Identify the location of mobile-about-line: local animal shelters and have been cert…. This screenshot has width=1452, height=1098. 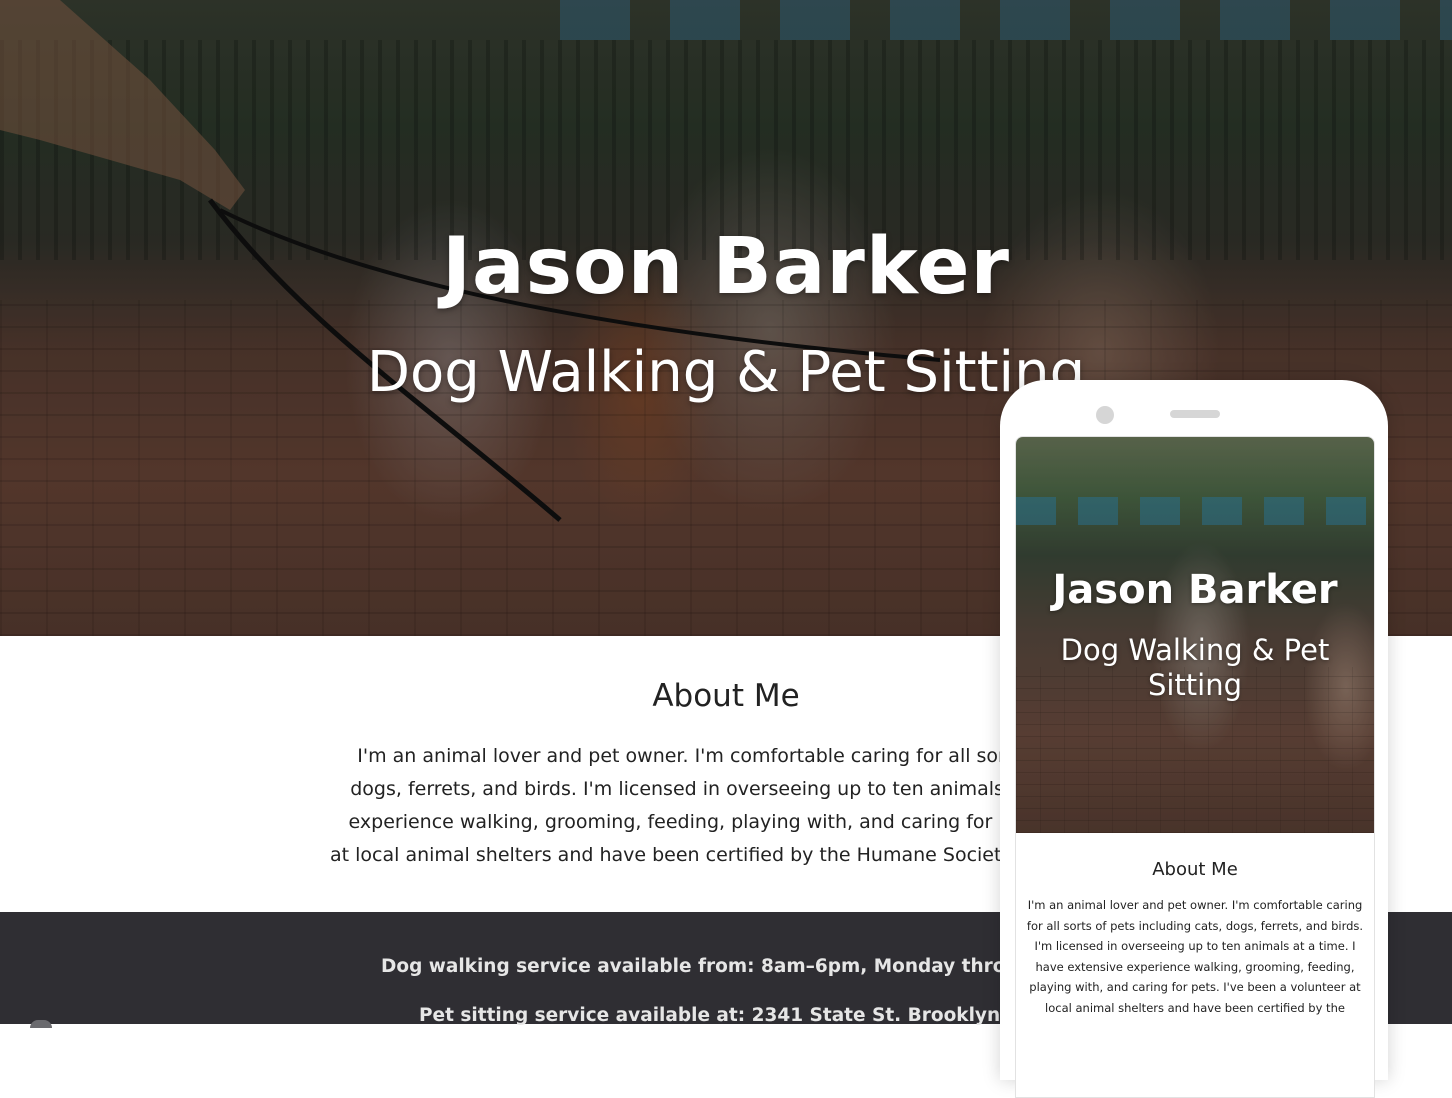
(1195, 1007).